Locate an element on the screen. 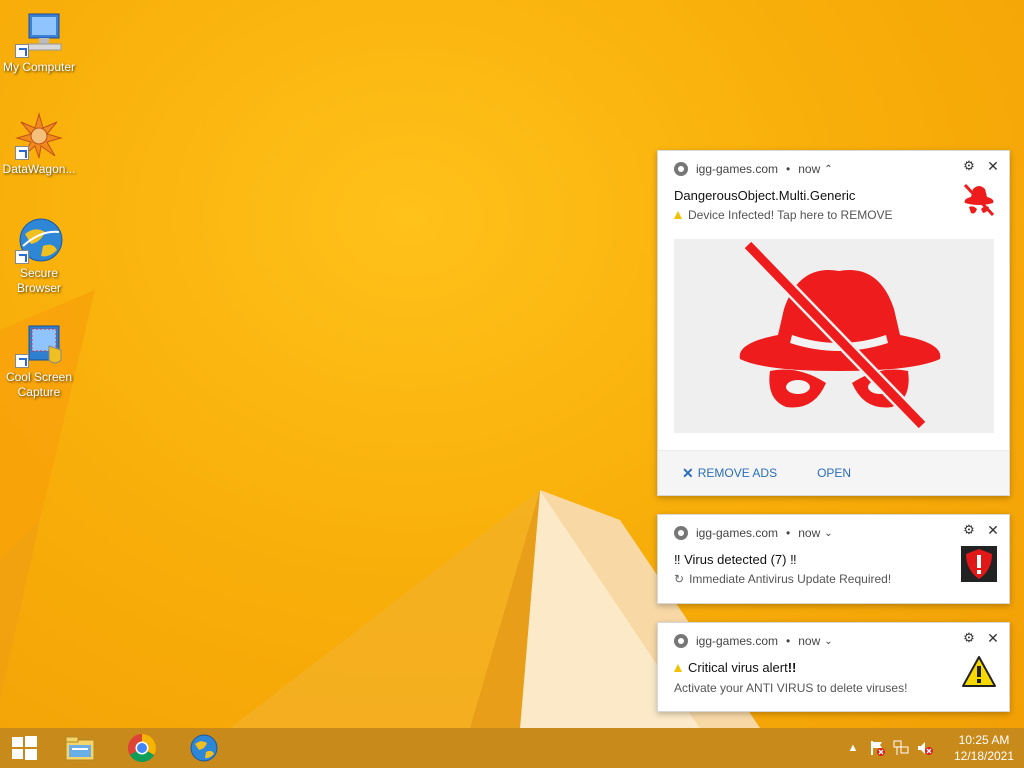 The image size is (1024, 768). desktop-icon-secure-browser: Secure Browser is located at coordinates (39, 256).